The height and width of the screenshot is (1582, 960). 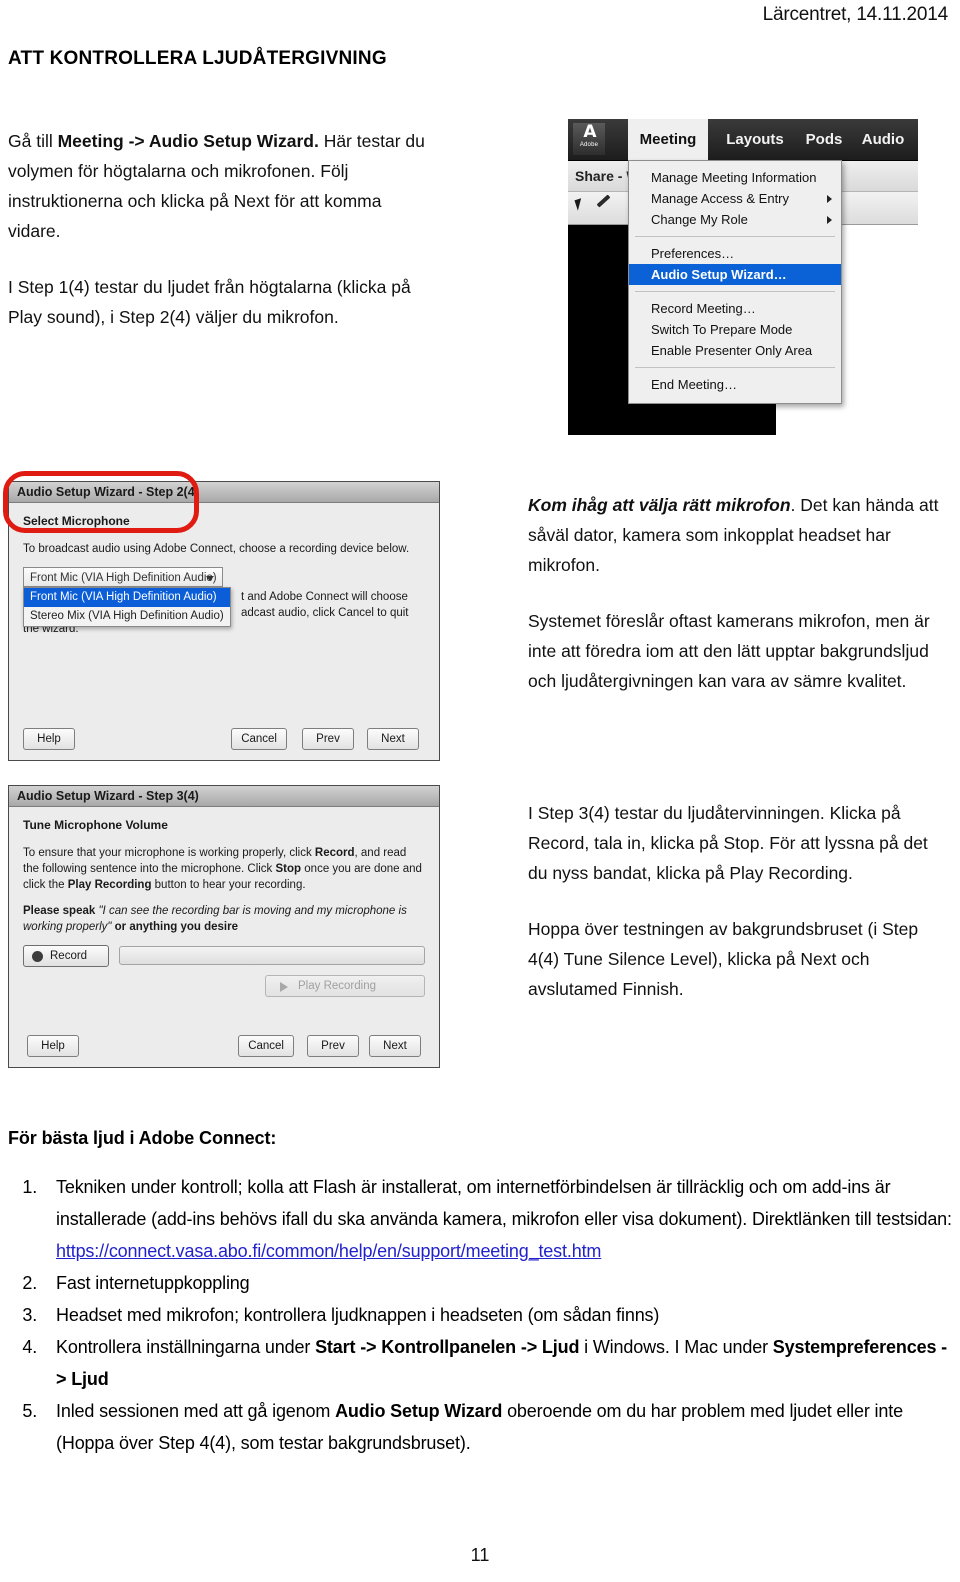 What do you see at coordinates (497, 1283) in the screenshot?
I see `list-item: Fast internetuppkoppling` at bounding box center [497, 1283].